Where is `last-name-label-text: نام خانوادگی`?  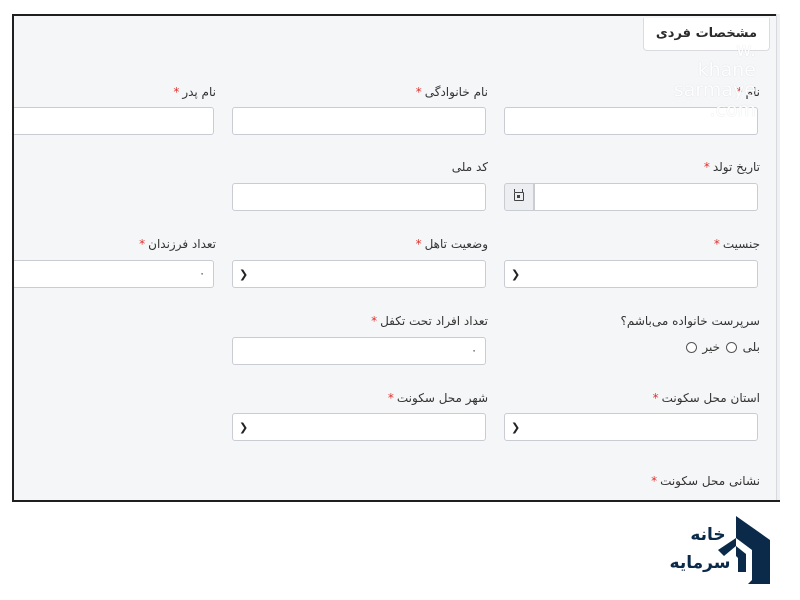
last-name-label-text: نام خانوادگی is located at coordinates (456, 92).